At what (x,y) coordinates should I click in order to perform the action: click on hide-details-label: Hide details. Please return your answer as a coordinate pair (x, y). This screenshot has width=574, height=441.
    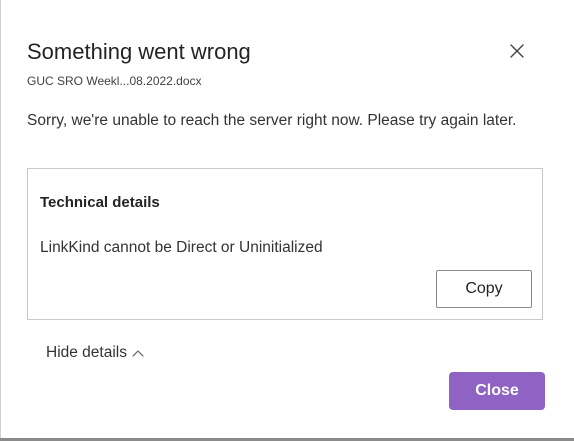
    Looking at the image, I should click on (86, 352).